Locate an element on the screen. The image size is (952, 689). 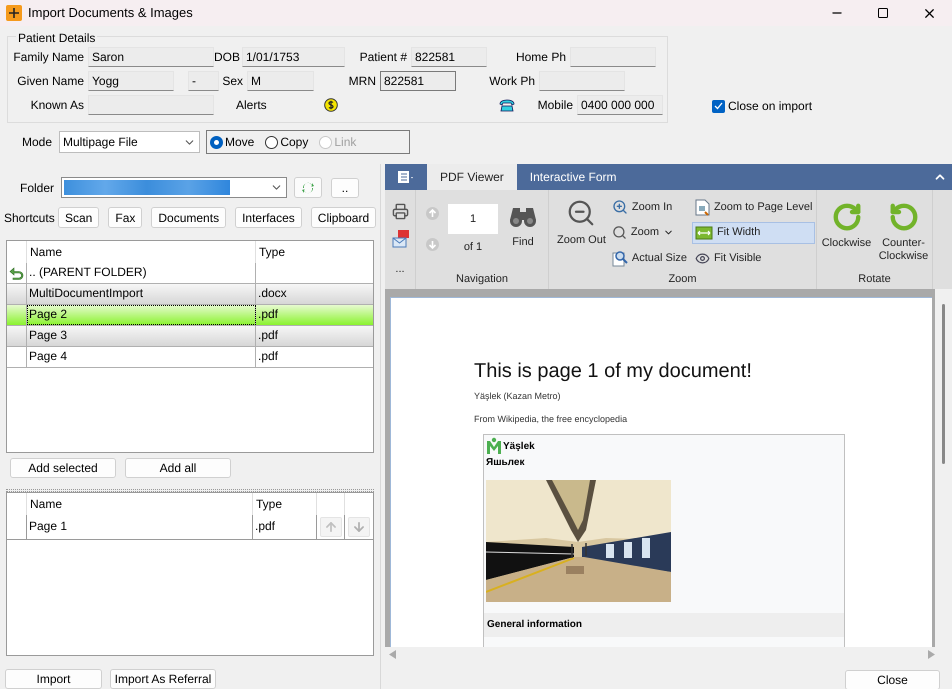
move-up-button is located at coordinates (331, 527).